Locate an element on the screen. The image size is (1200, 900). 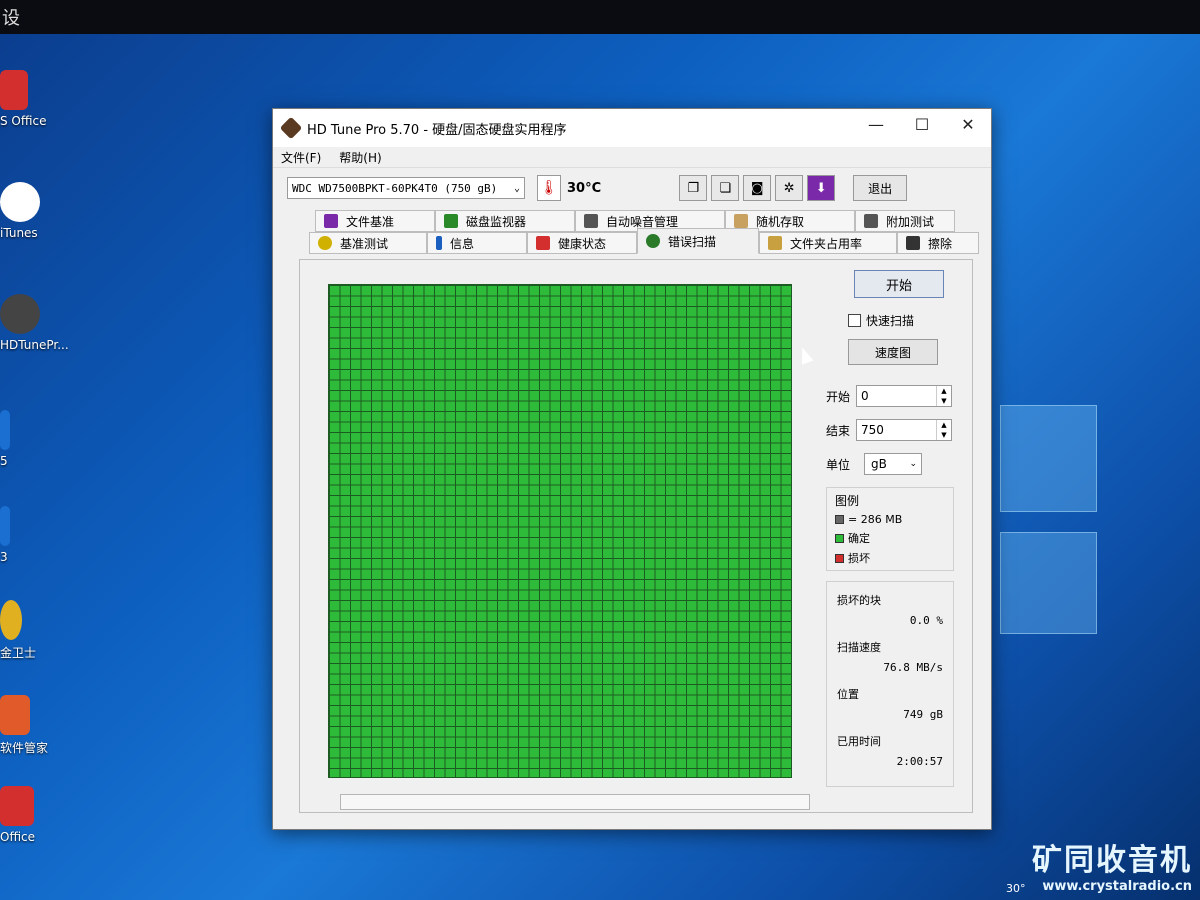
desktop-icon-5: 3 is located at coordinates (40, 535).